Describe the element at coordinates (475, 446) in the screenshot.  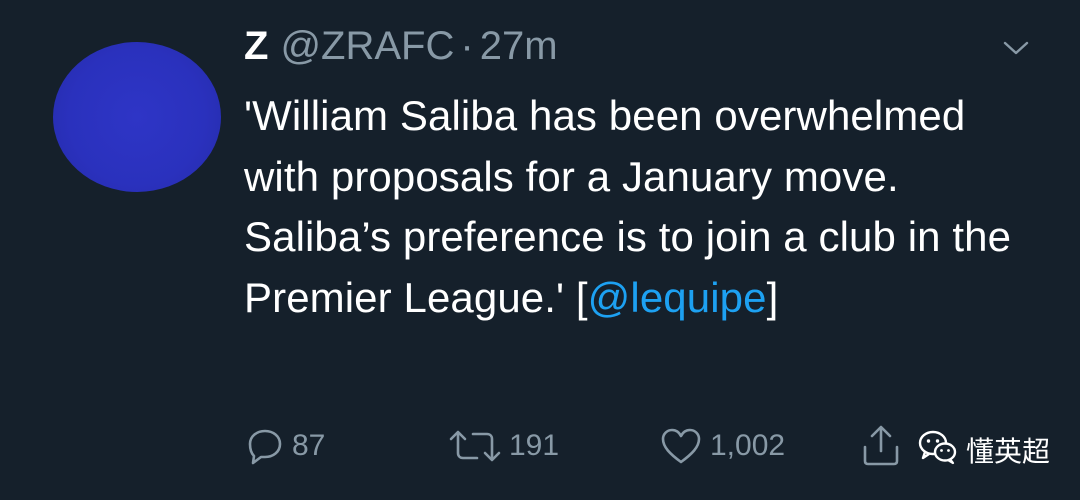
I see `retweet-icon` at that location.